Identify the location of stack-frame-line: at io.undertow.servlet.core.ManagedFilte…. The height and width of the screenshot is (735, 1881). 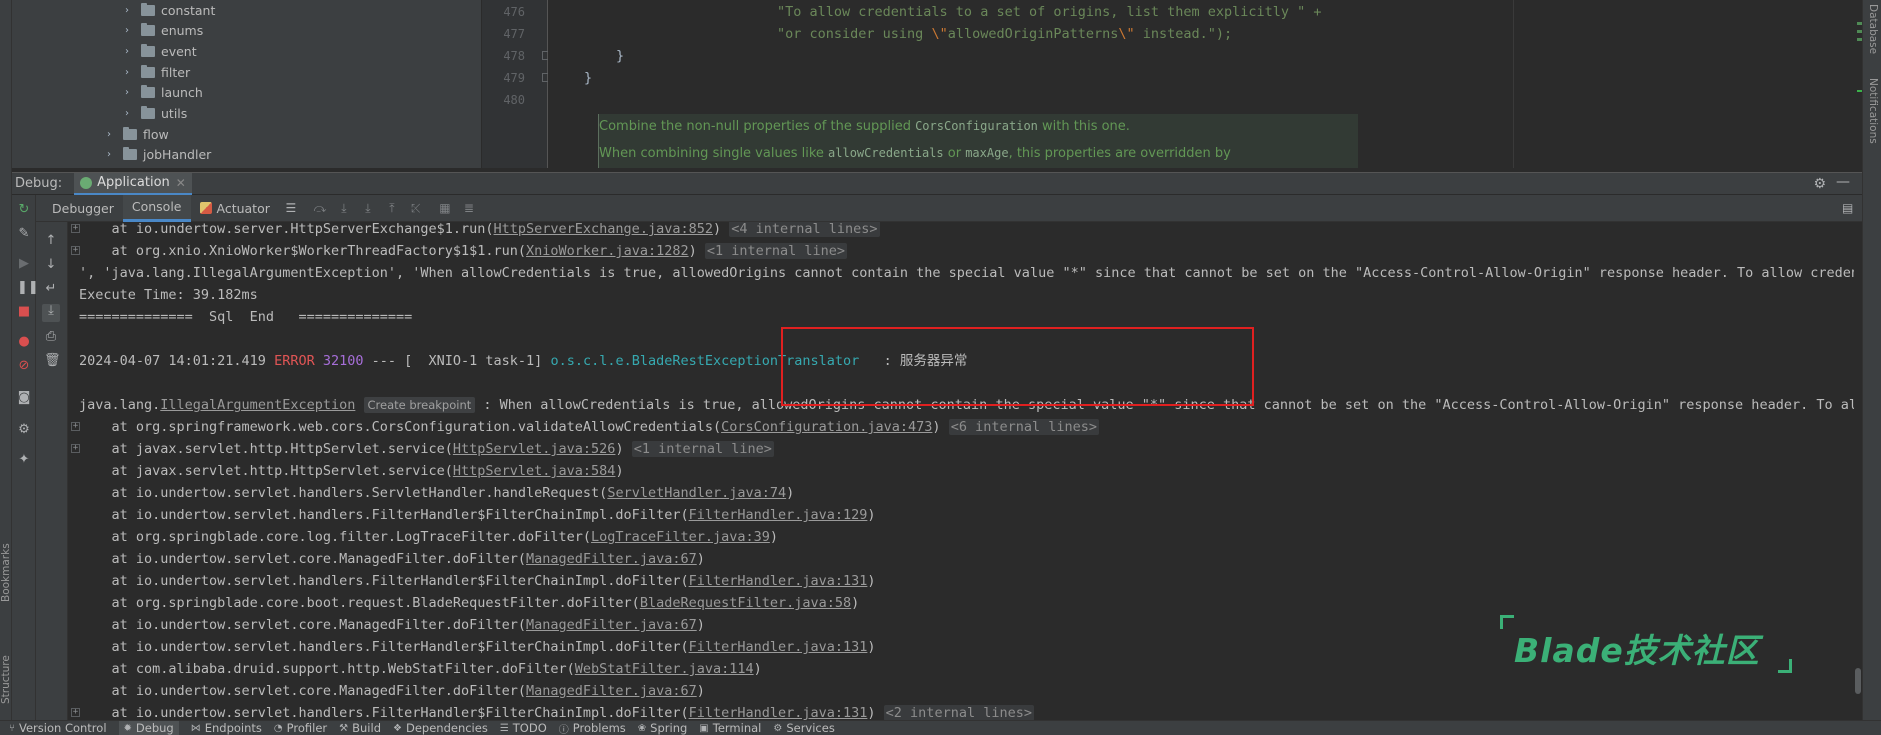
(392, 559).